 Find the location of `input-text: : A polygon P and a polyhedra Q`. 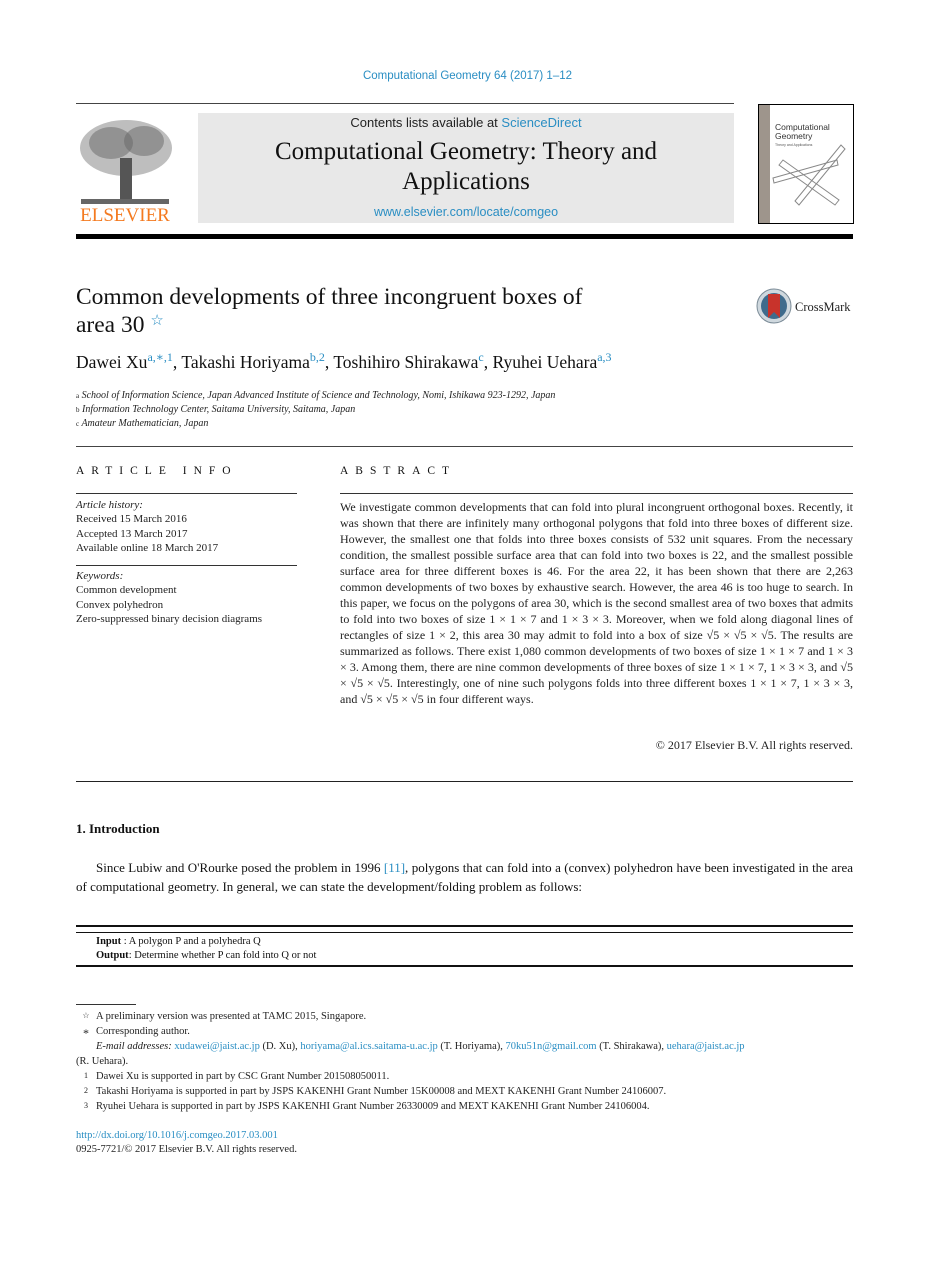

input-text: : A polygon P and a polyhedra Q is located at coordinates (191, 941).